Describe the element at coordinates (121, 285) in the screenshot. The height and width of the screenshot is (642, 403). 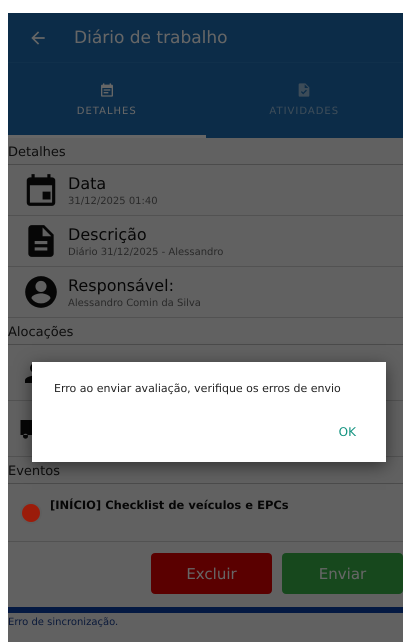
I see `field-label: Responsável:` at that location.